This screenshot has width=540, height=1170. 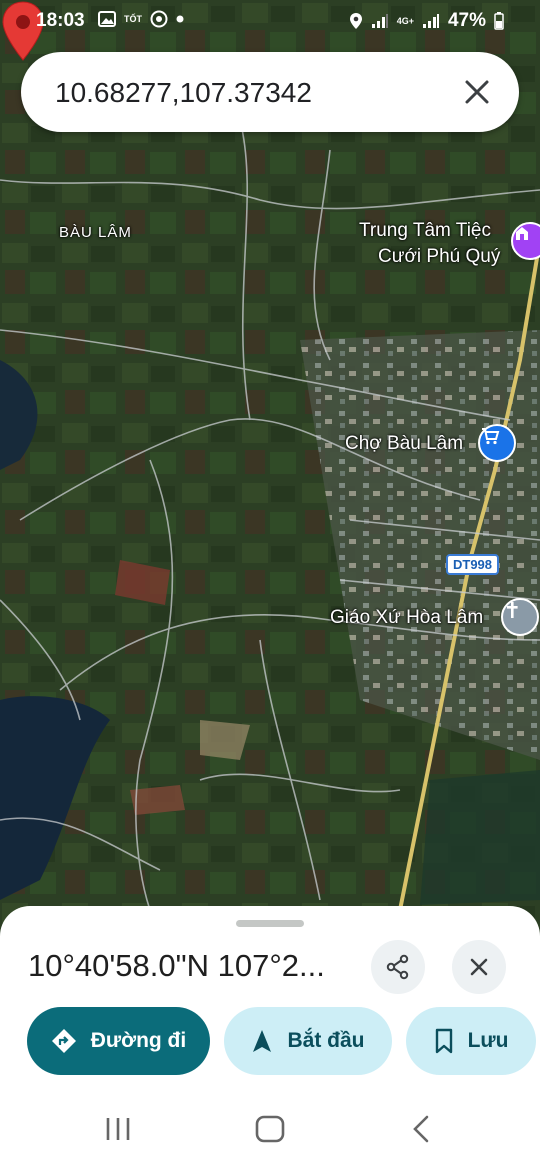 I want to click on share-icon, so click(x=397, y=967).